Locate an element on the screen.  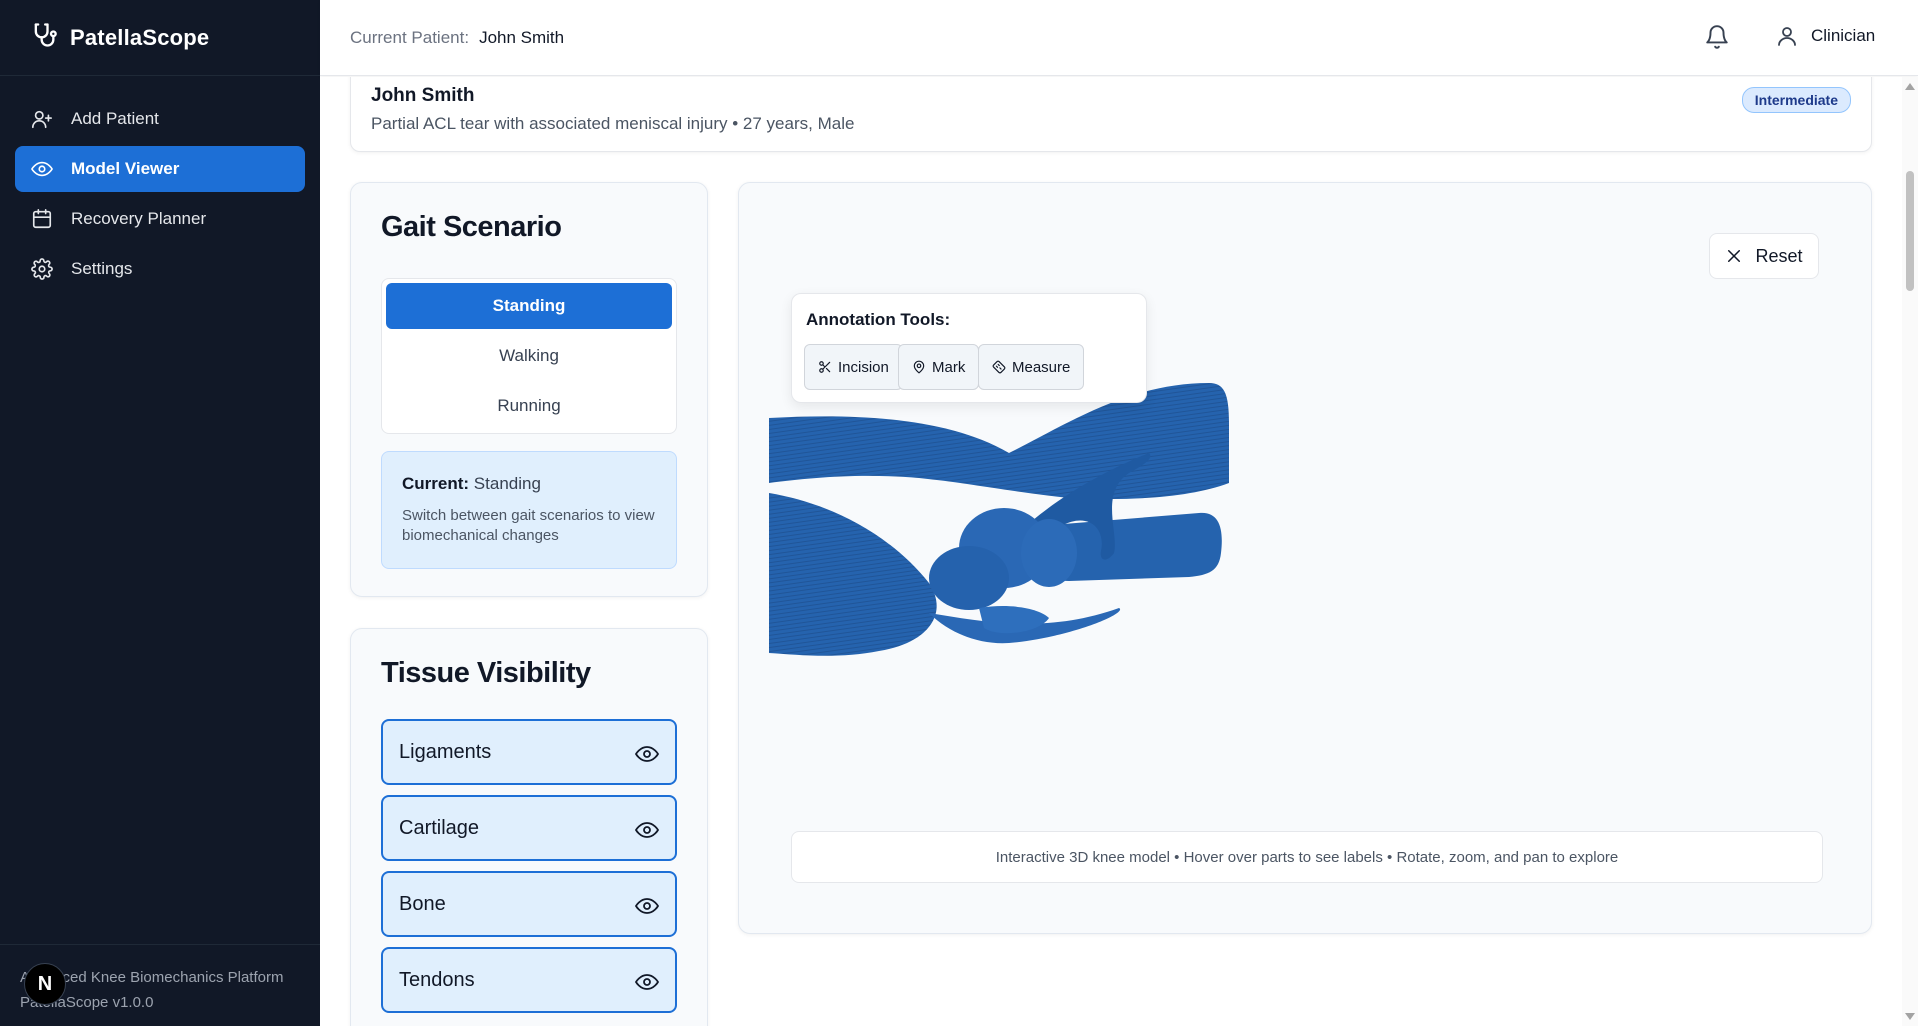
tool-label: Measure is located at coordinates (1041, 367).